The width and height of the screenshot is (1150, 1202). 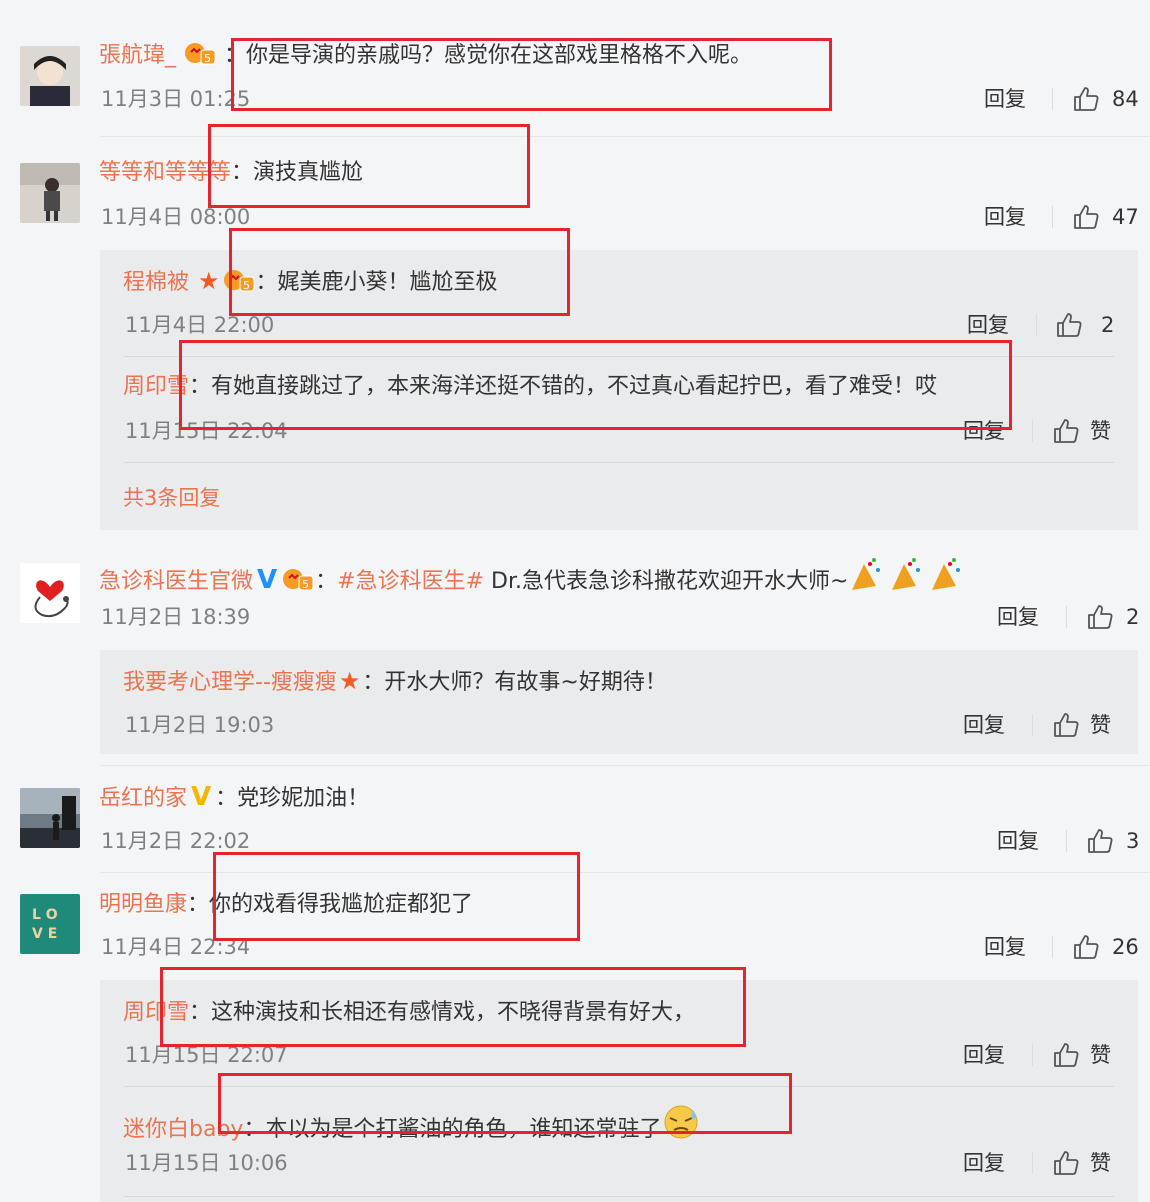 I want to click on reply-text: 这种演技和长相还有感情戏，不晓得背景有好大，, so click(x=453, y=1012).